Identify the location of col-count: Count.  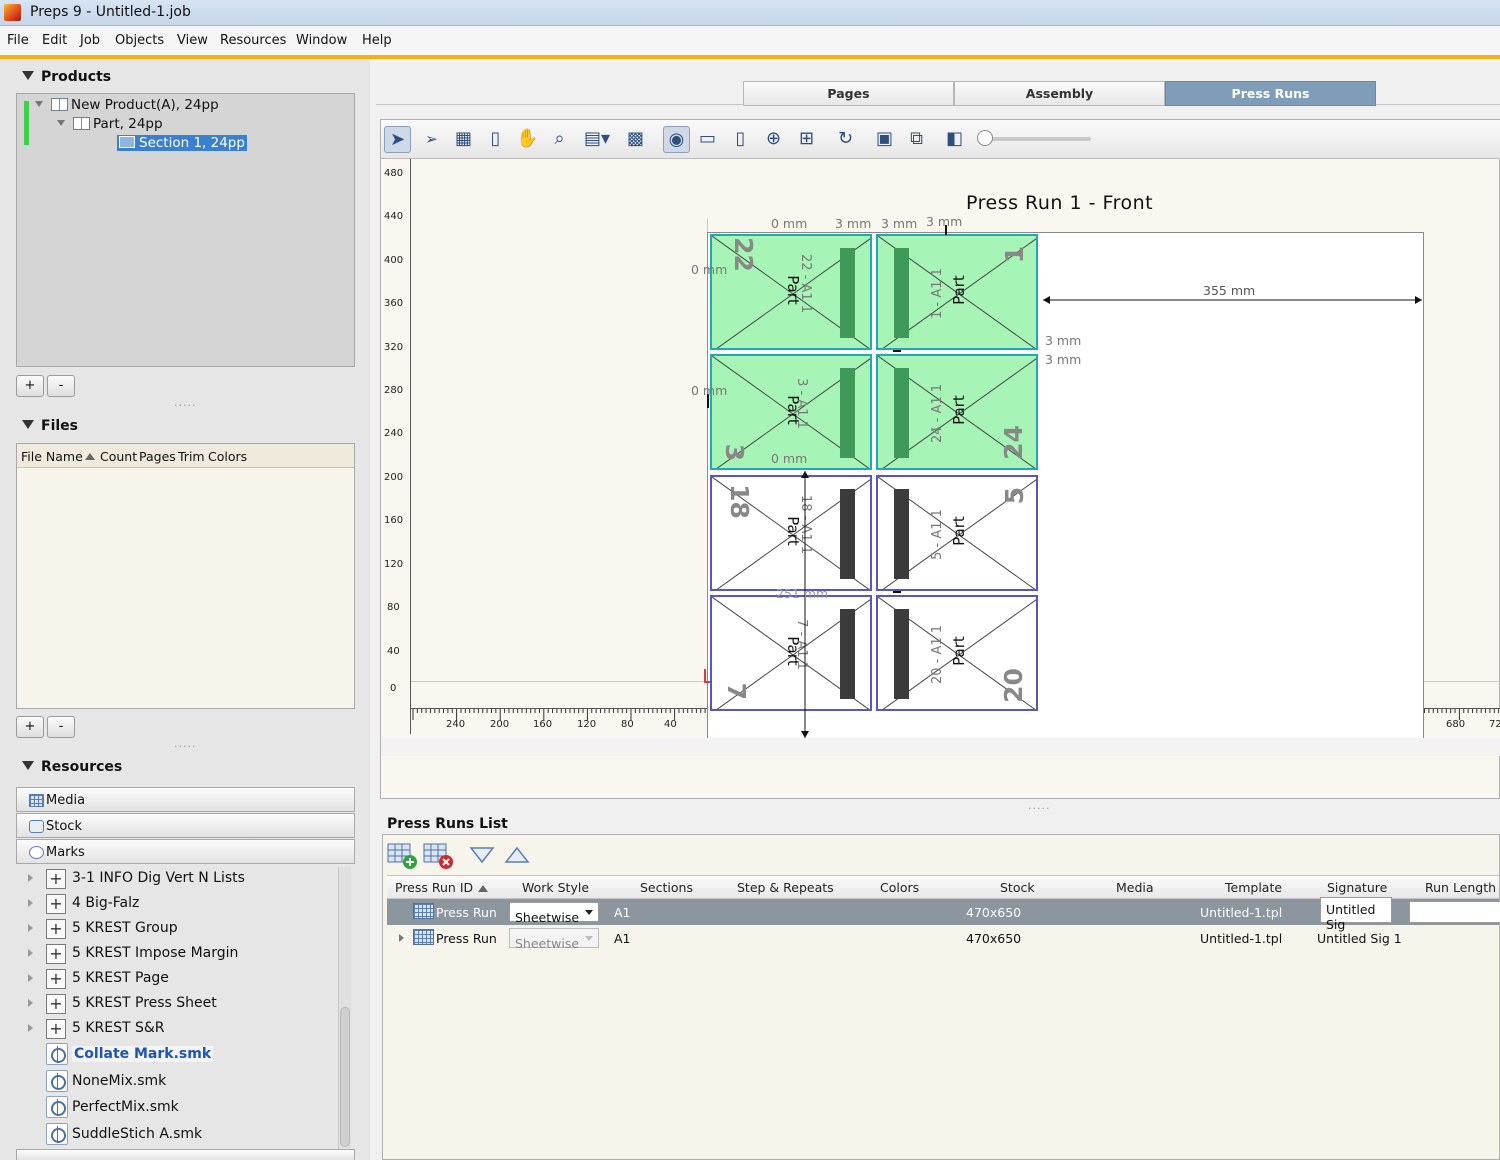
(118, 456).